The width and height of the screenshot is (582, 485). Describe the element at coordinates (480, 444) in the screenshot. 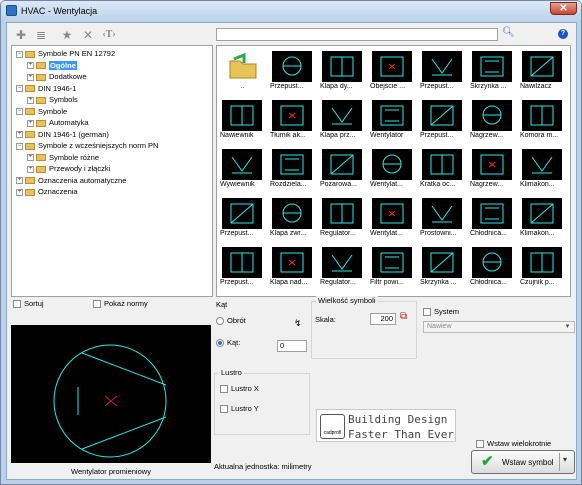

I see `multi-insert-check` at that location.